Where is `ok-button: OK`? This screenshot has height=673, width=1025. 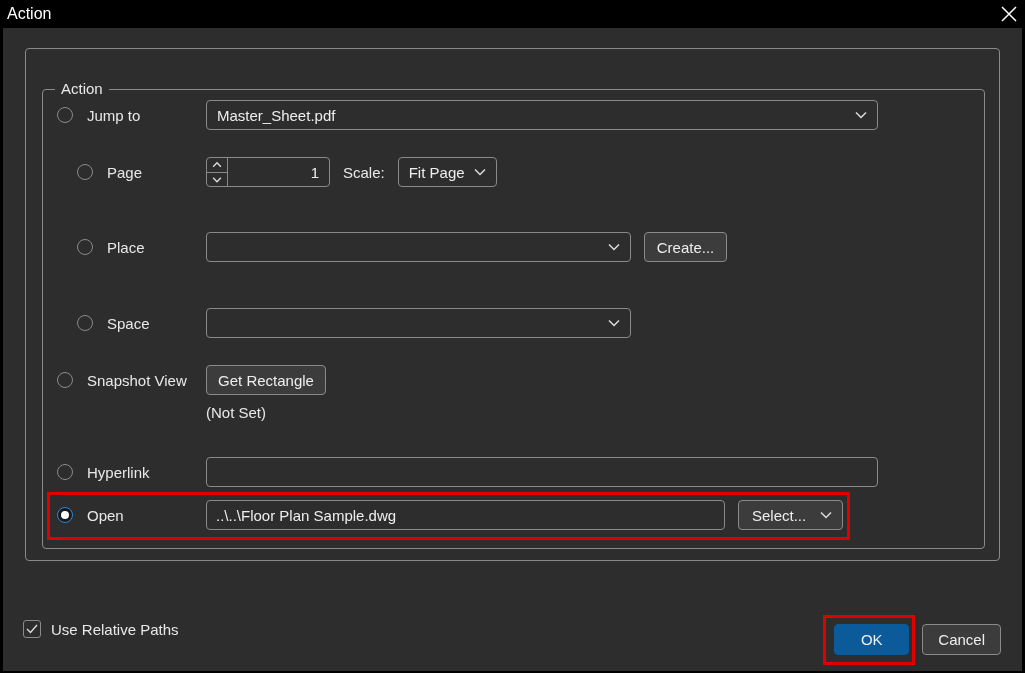 ok-button: OK is located at coordinates (872, 639).